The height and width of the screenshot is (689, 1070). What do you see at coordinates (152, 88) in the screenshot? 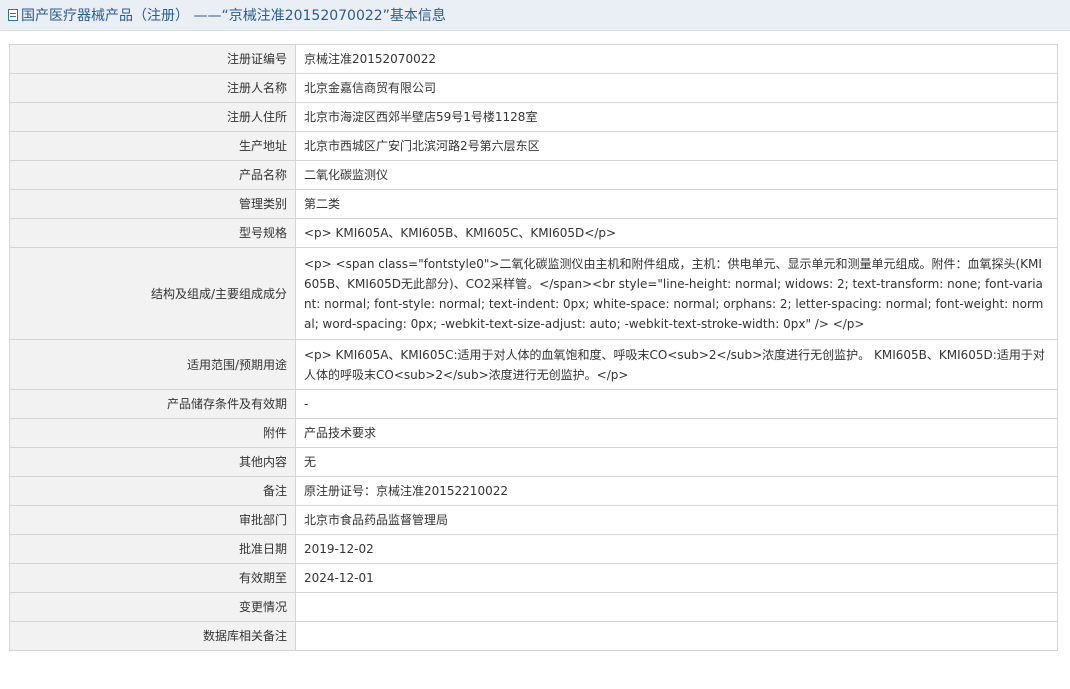
I see `row-label-registrant-name: 注册人名称` at bounding box center [152, 88].